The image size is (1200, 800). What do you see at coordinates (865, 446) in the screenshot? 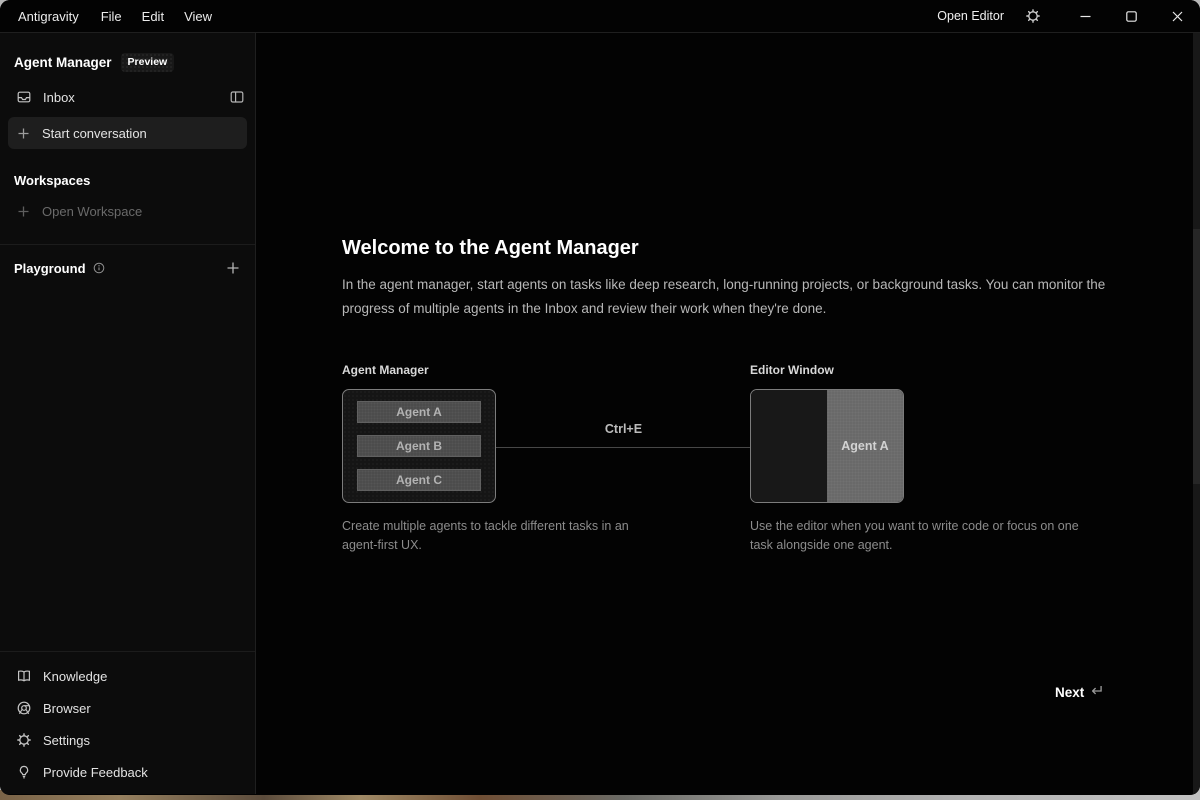
I see `editor-agent-pane: Agent A` at bounding box center [865, 446].